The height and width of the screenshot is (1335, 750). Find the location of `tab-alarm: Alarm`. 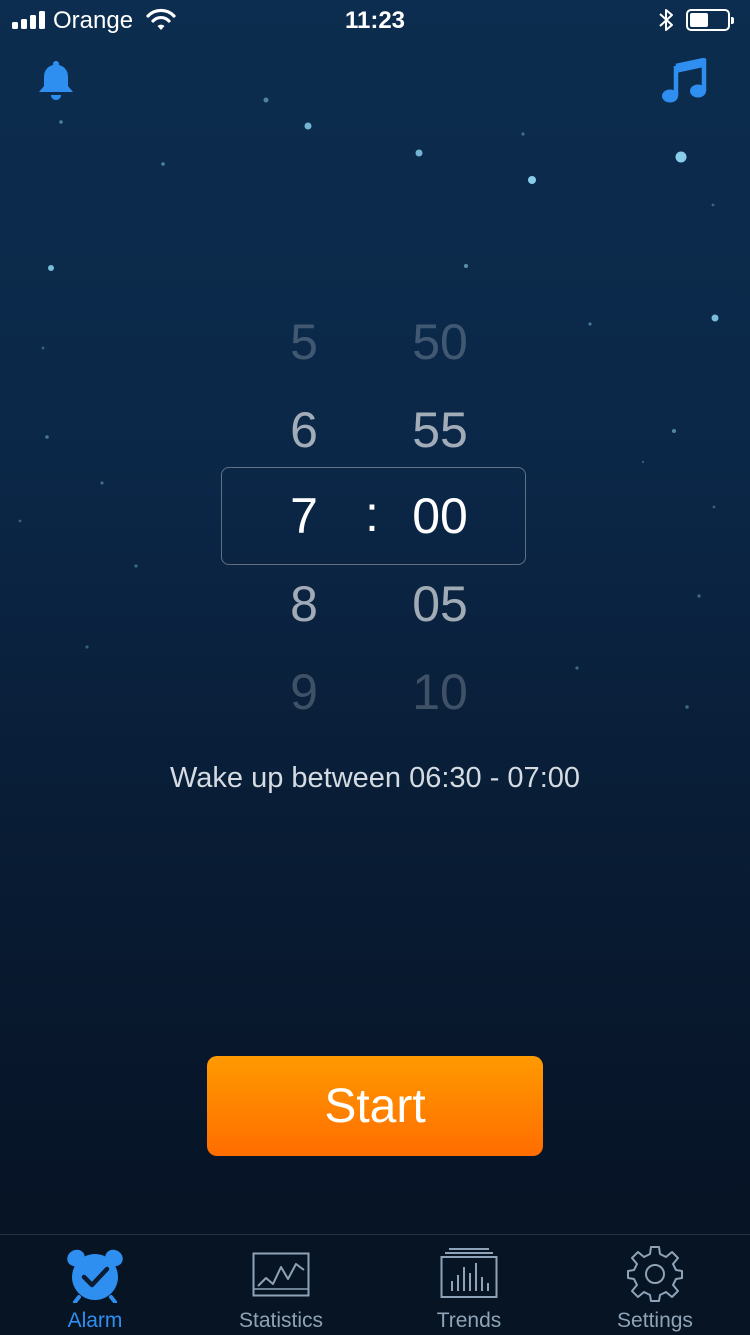

tab-alarm: Alarm is located at coordinates (95, 1285).